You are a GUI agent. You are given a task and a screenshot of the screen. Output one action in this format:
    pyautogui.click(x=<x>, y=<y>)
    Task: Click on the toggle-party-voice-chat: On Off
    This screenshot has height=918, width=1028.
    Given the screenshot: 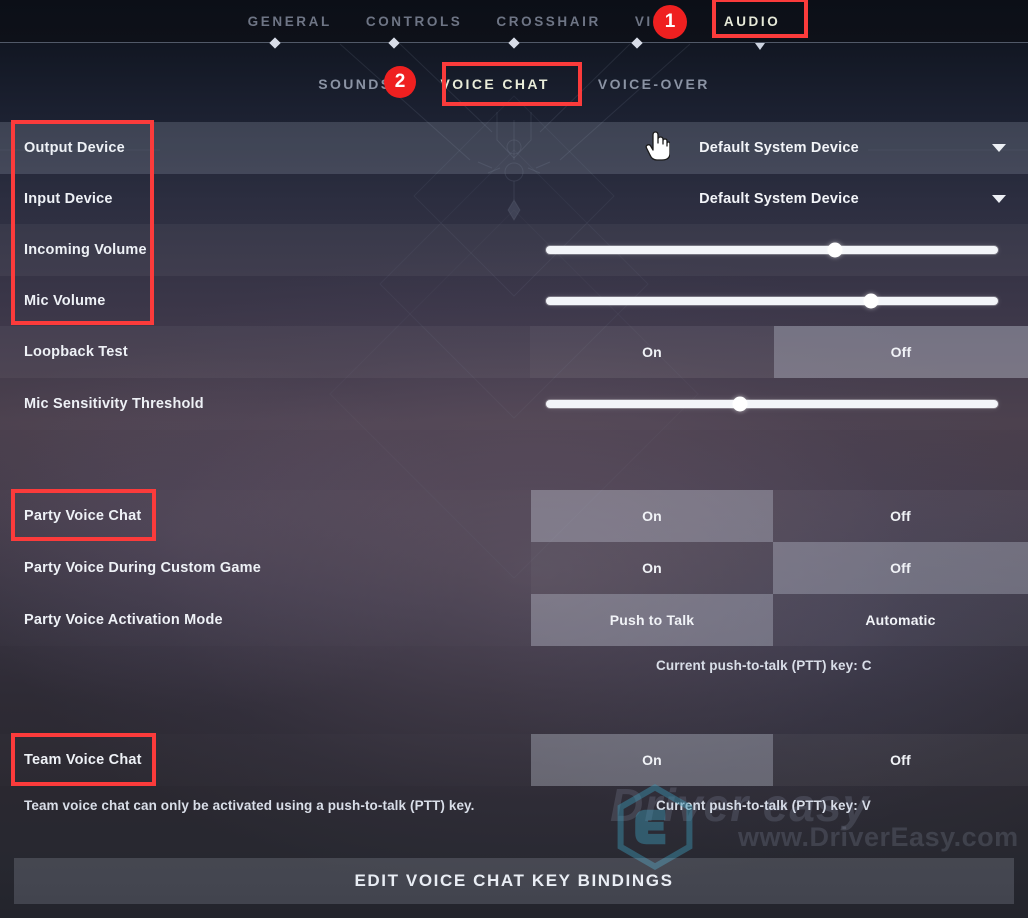 What is the action you would take?
    pyautogui.click(x=779, y=516)
    